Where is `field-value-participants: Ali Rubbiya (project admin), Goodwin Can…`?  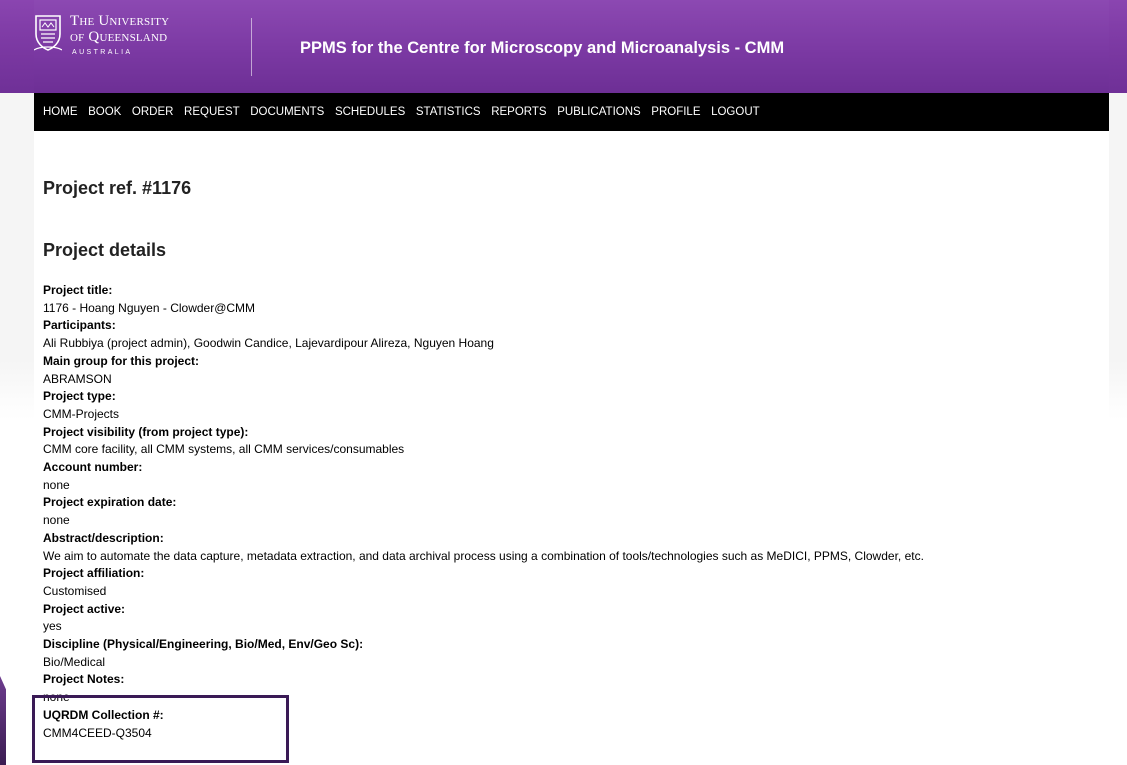
field-value-participants: Ali Rubbiya (project admin), Goodwin Can… is located at coordinates (268, 343).